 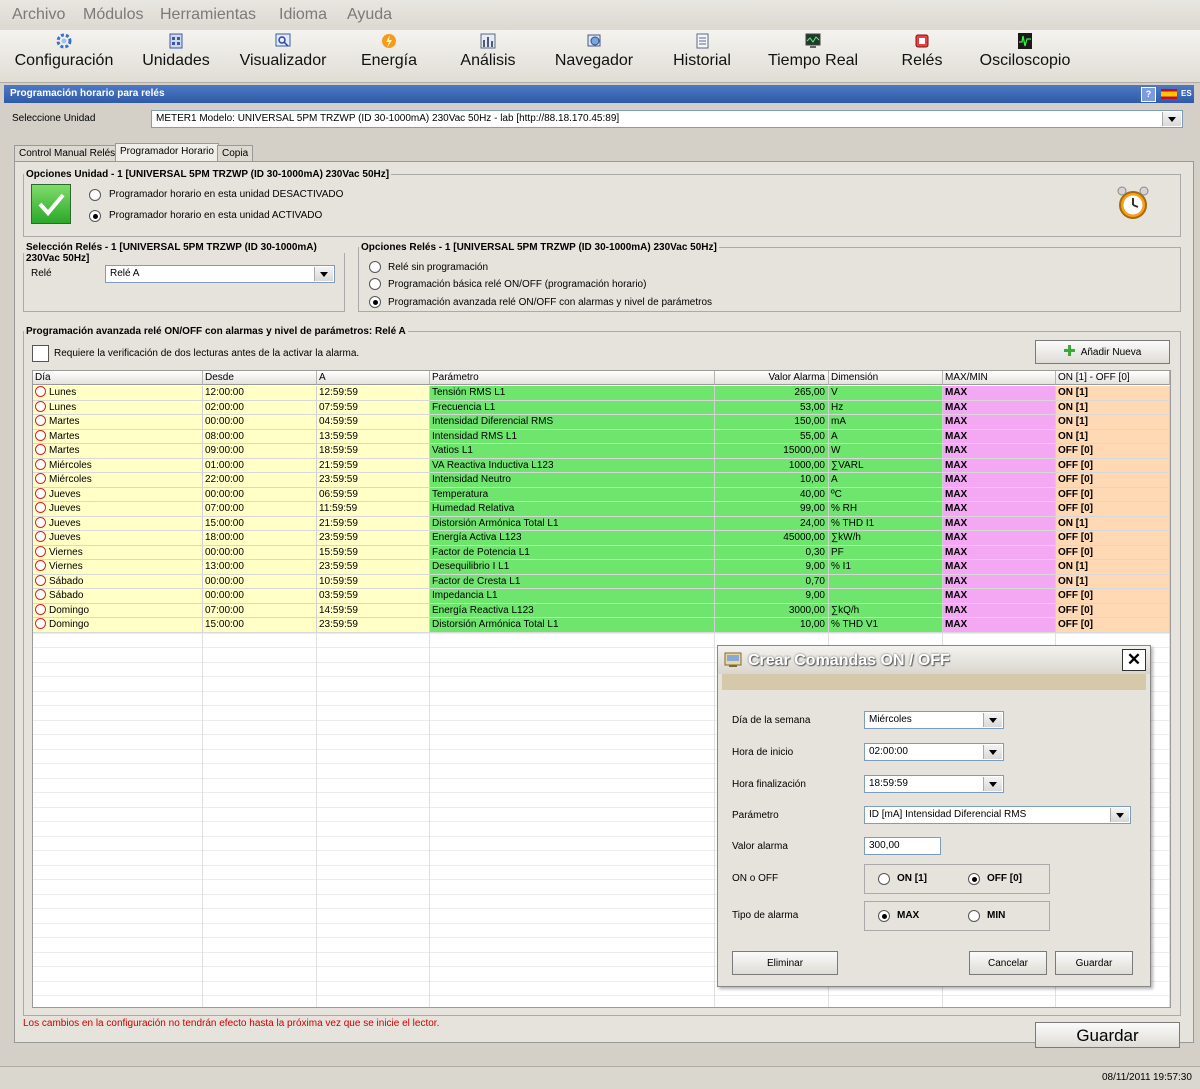 What do you see at coordinates (999, 596) in the screenshot?
I see `cell-maxmin: MAX` at bounding box center [999, 596].